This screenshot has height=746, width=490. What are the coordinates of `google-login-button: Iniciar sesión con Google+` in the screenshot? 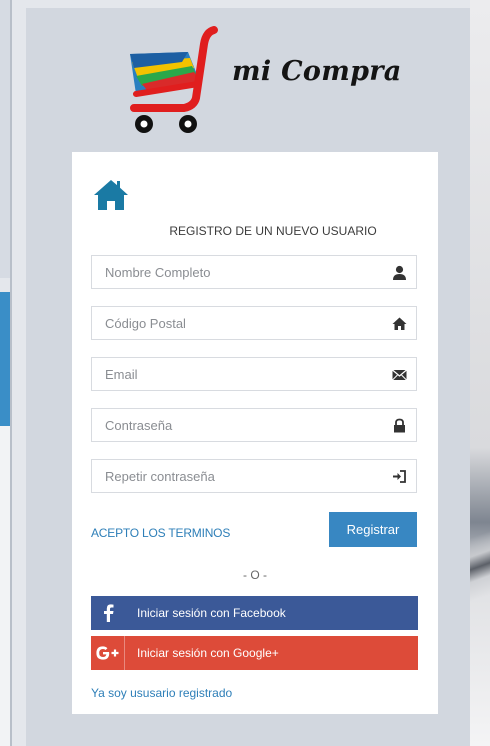 It's located at (254, 653).